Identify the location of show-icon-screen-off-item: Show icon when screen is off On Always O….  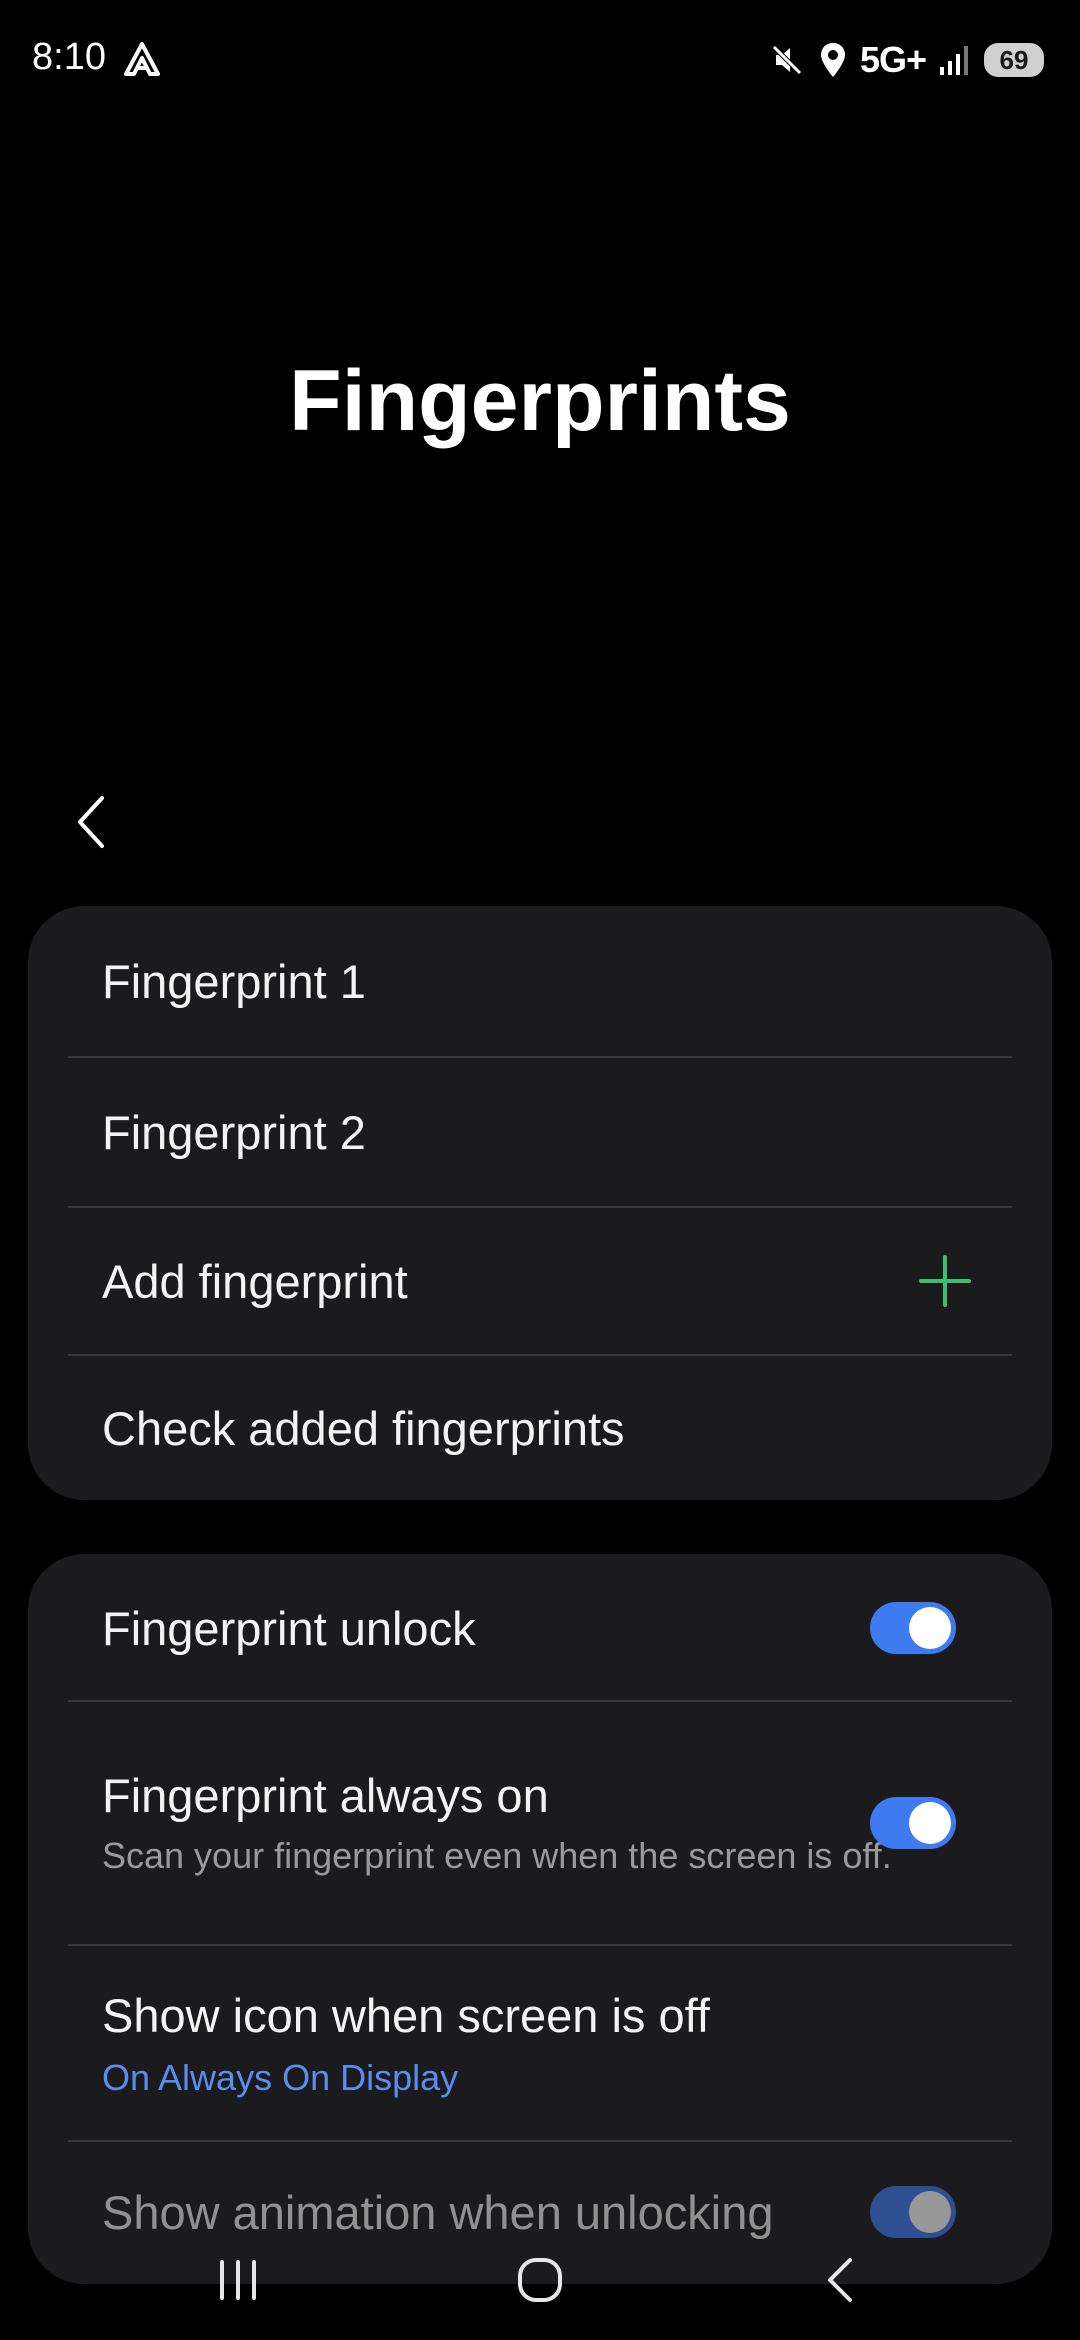
(540, 2043).